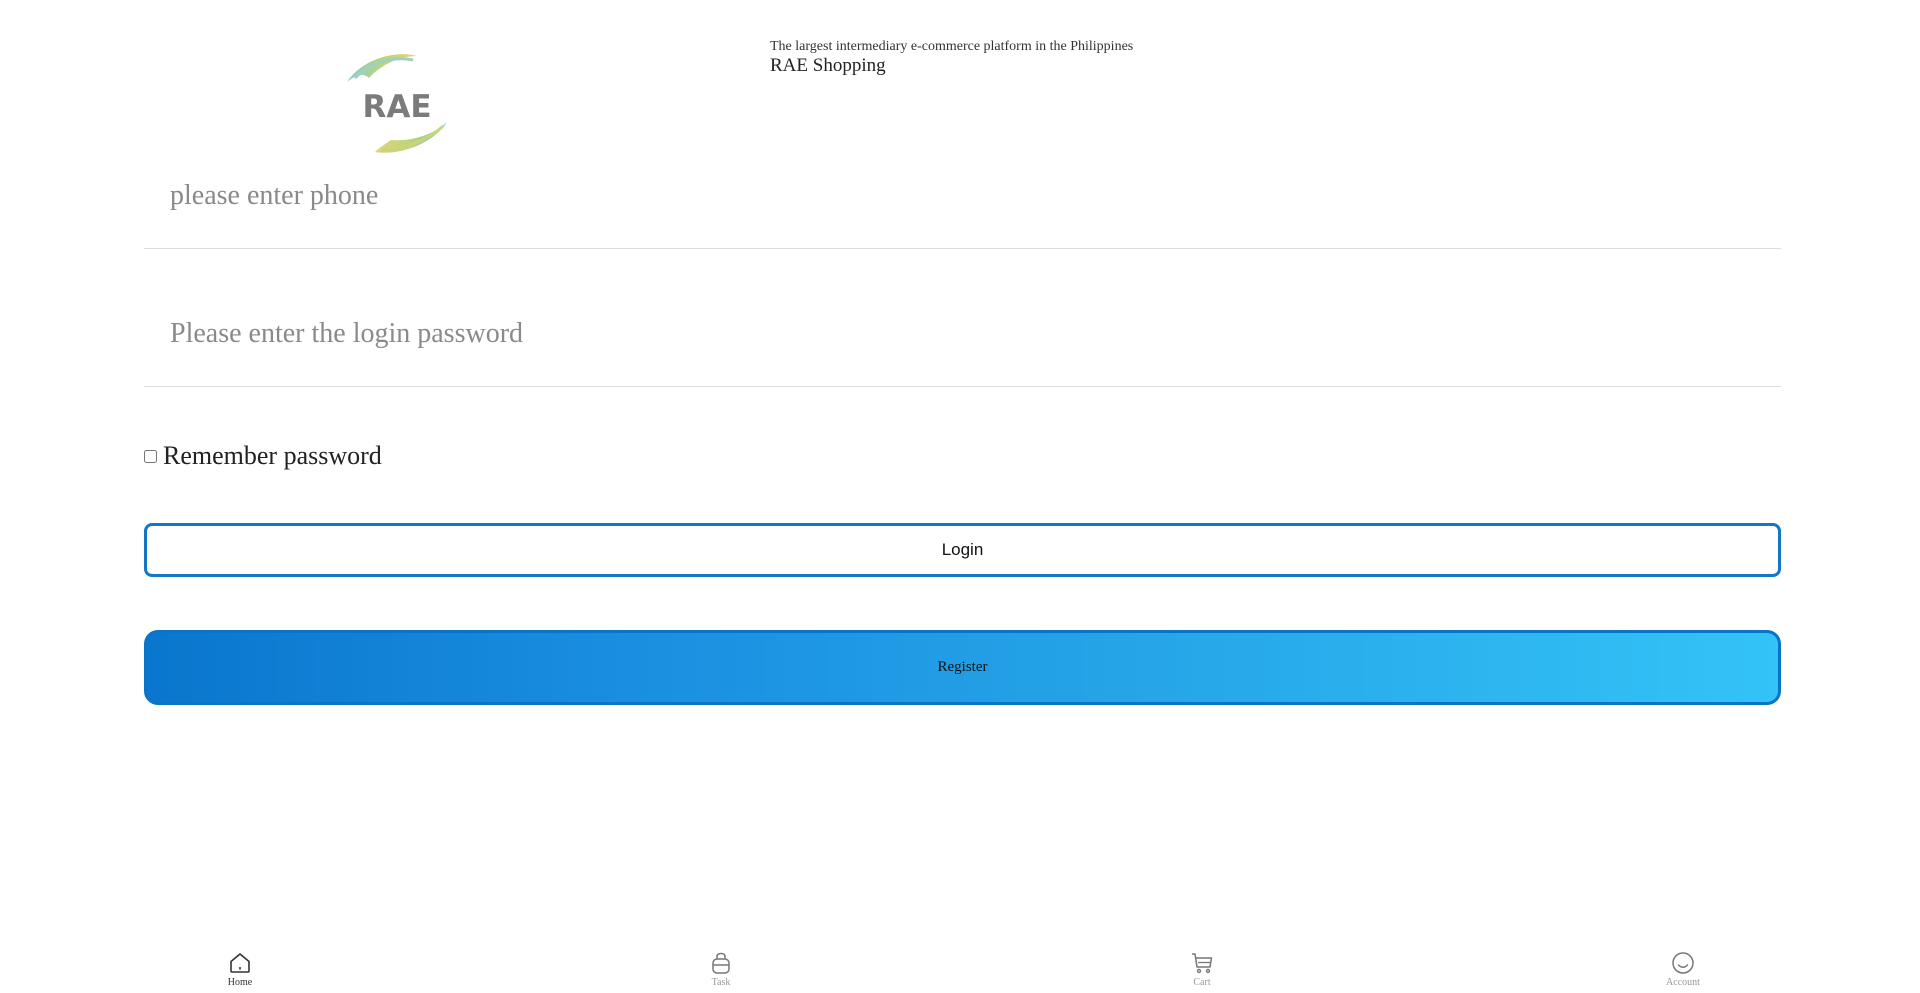 This screenshot has width=1920, height=993. I want to click on nav-item-cart: Cart, so click(1202, 969).